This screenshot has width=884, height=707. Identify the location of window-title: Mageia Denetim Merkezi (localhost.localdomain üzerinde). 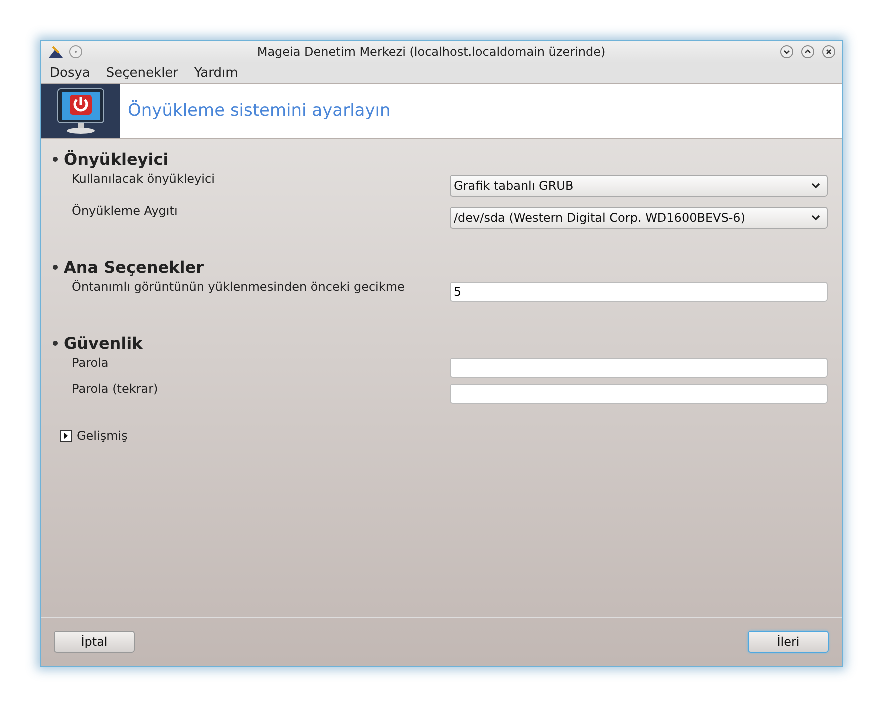
(431, 52).